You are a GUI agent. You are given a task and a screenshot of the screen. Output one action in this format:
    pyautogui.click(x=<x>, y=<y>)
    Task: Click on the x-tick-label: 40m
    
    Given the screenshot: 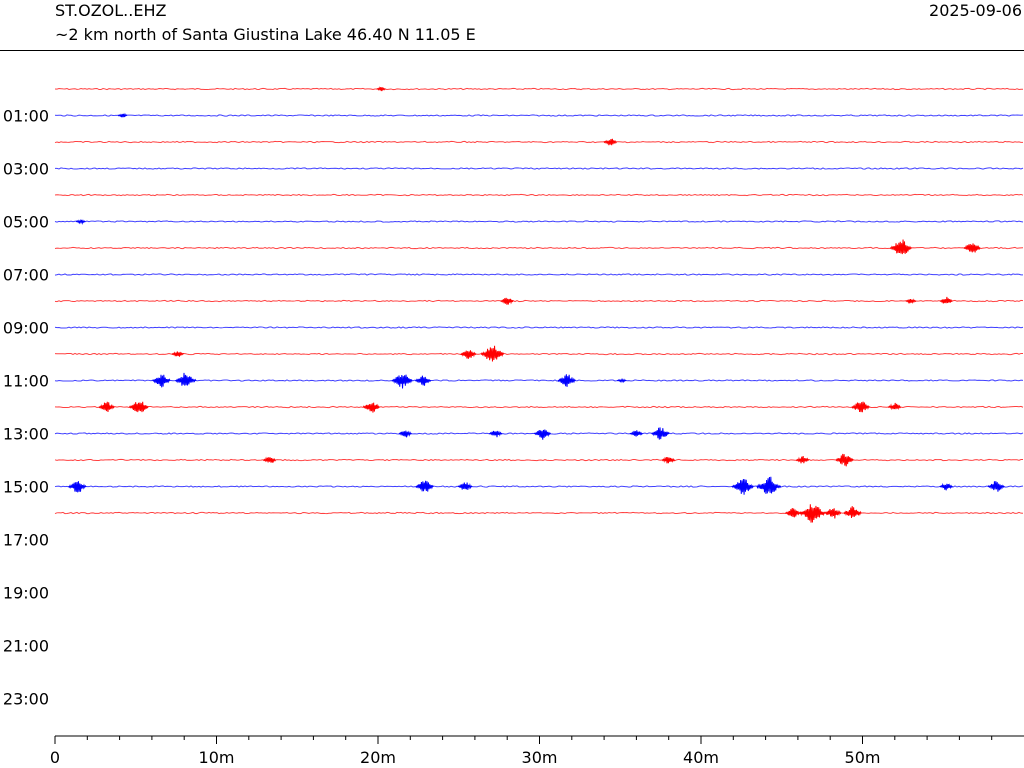 What is the action you would take?
    pyautogui.click(x=701, y=757)
    